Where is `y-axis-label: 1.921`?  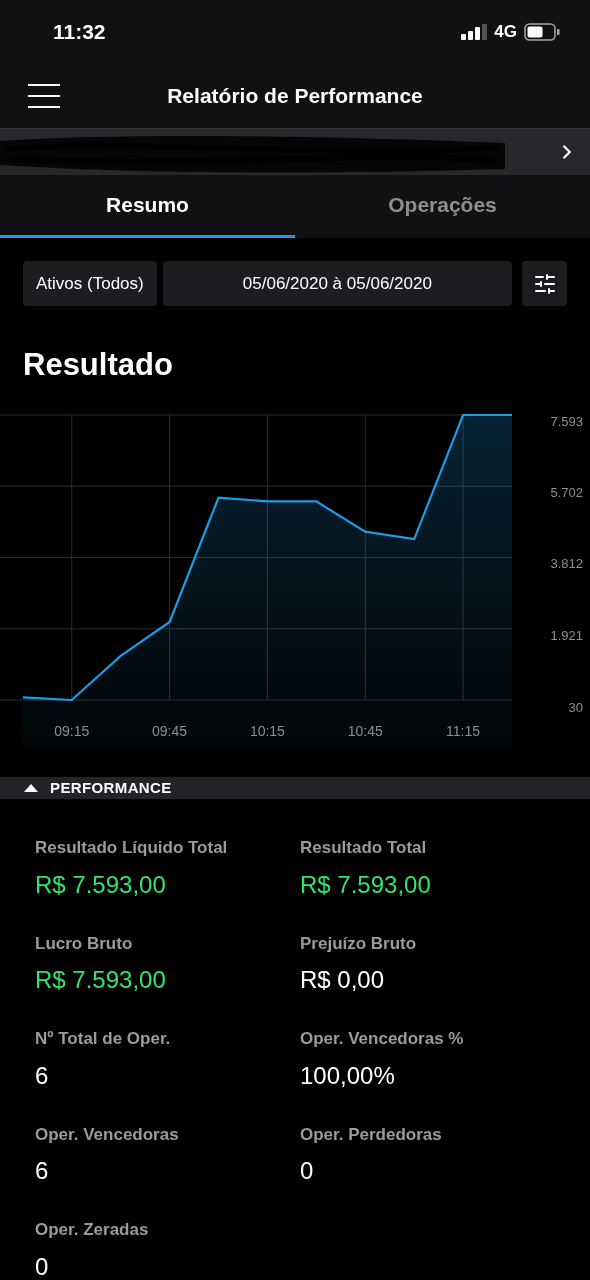 y-axis-label: 1.921 is located at coordinates (566, 635).